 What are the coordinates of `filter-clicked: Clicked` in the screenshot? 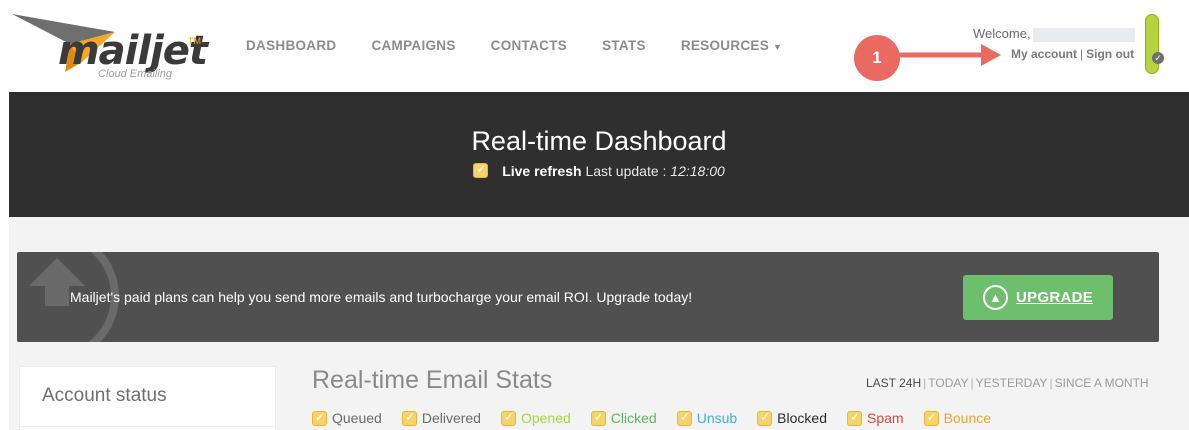 It's located at (623, 418).